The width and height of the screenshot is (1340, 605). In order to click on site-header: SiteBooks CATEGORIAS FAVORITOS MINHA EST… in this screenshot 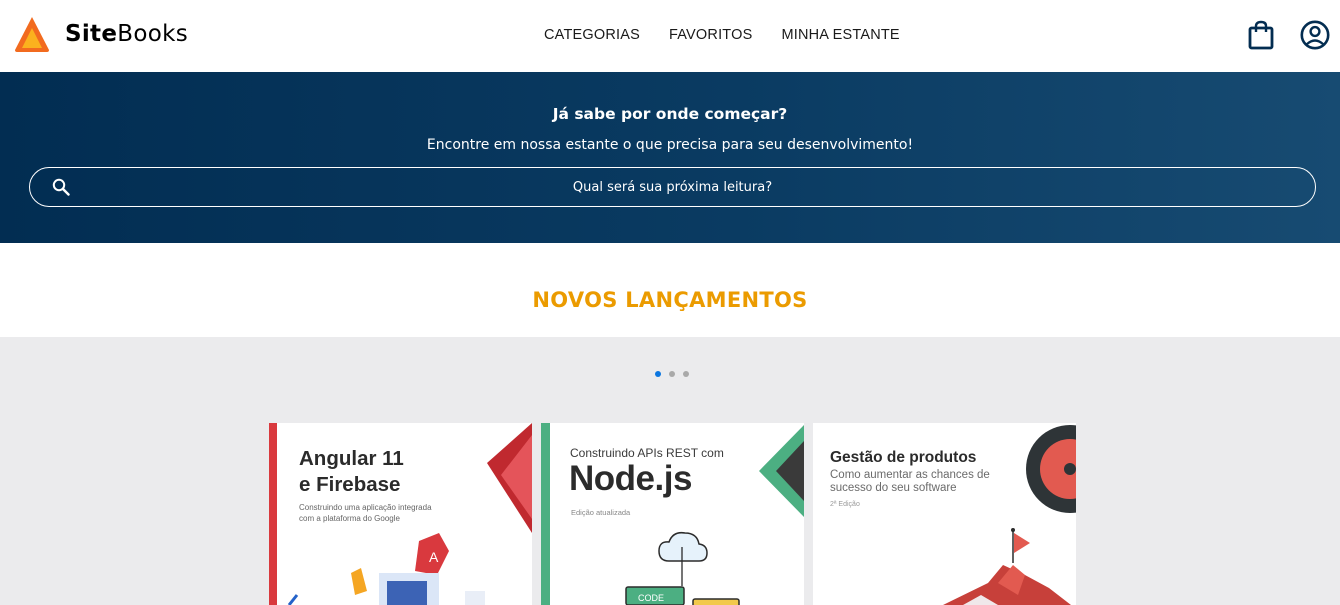, I will do `click(670, 36)`.